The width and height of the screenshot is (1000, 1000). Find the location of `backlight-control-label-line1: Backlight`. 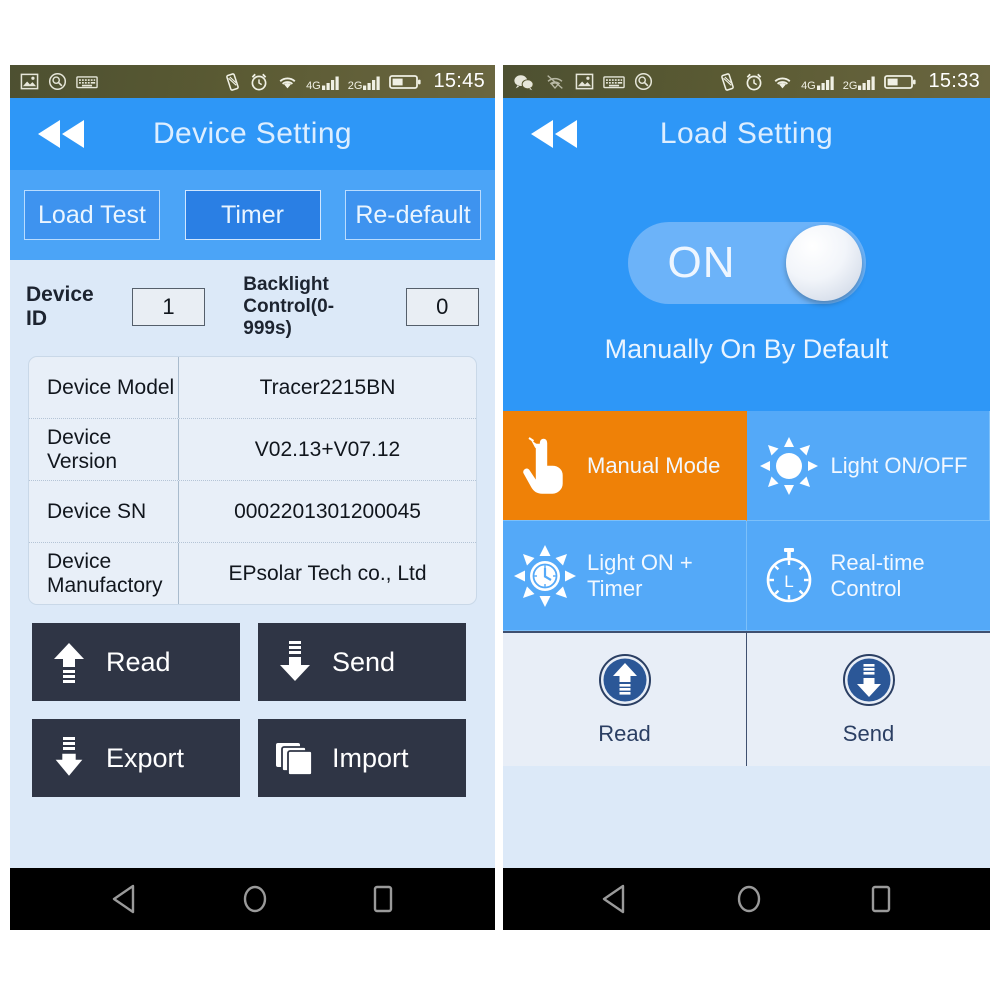

backlight-control-label-line1: Backlight is located at coordinates (286, 284).